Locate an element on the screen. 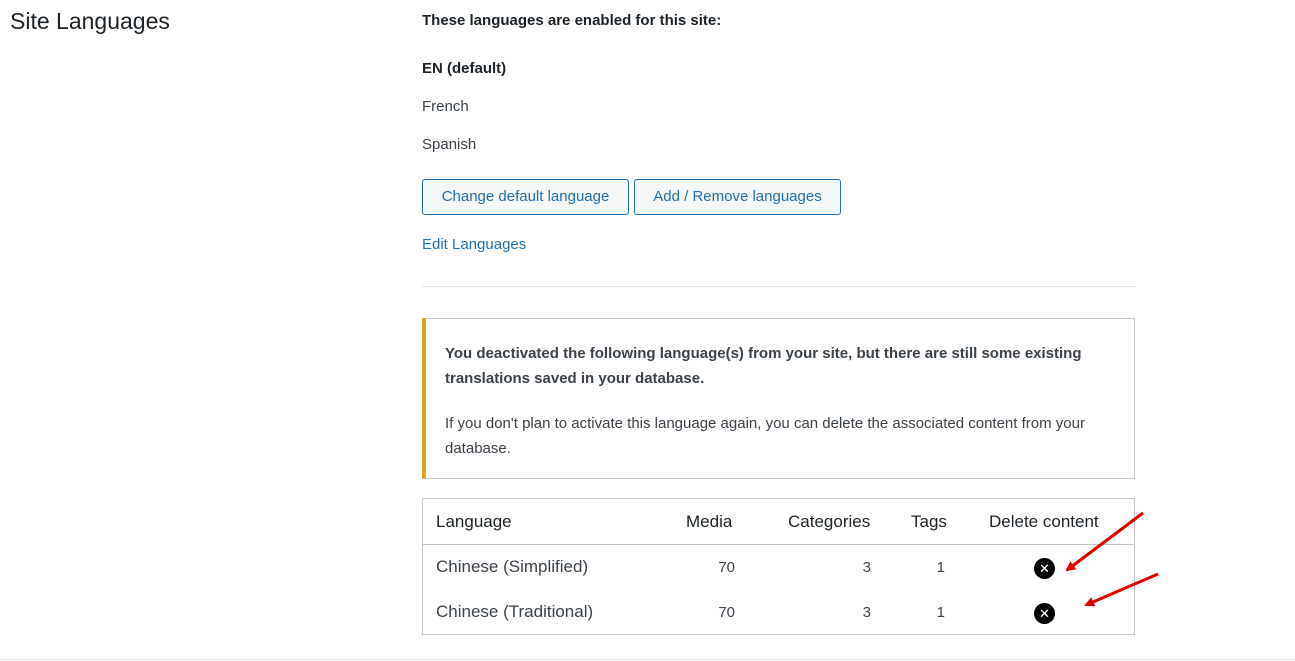 Image resolution: width=1295 pixels, height=661 pixels. bottom-divider is located at coordinates (647, 659).